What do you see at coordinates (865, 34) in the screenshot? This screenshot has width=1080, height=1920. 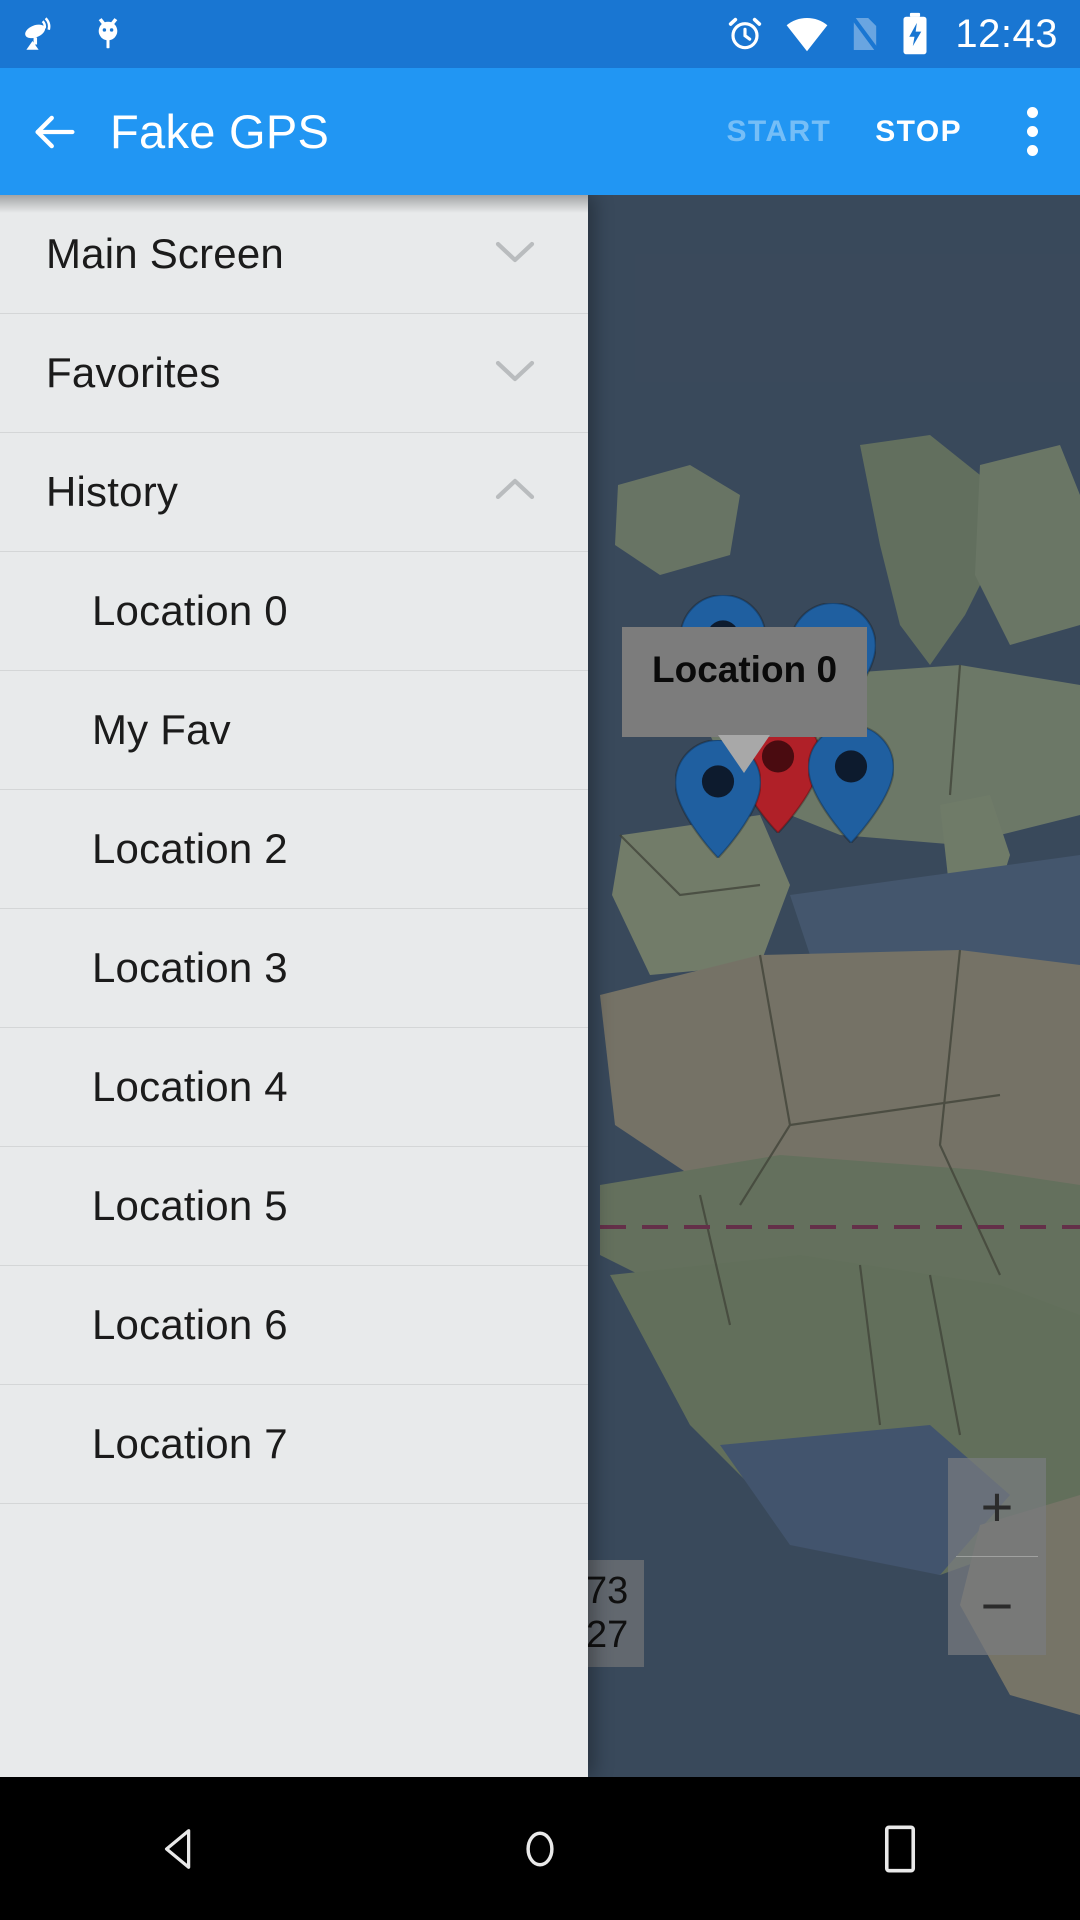 I see `no-sim-icon` at bounding box center [865, 34].